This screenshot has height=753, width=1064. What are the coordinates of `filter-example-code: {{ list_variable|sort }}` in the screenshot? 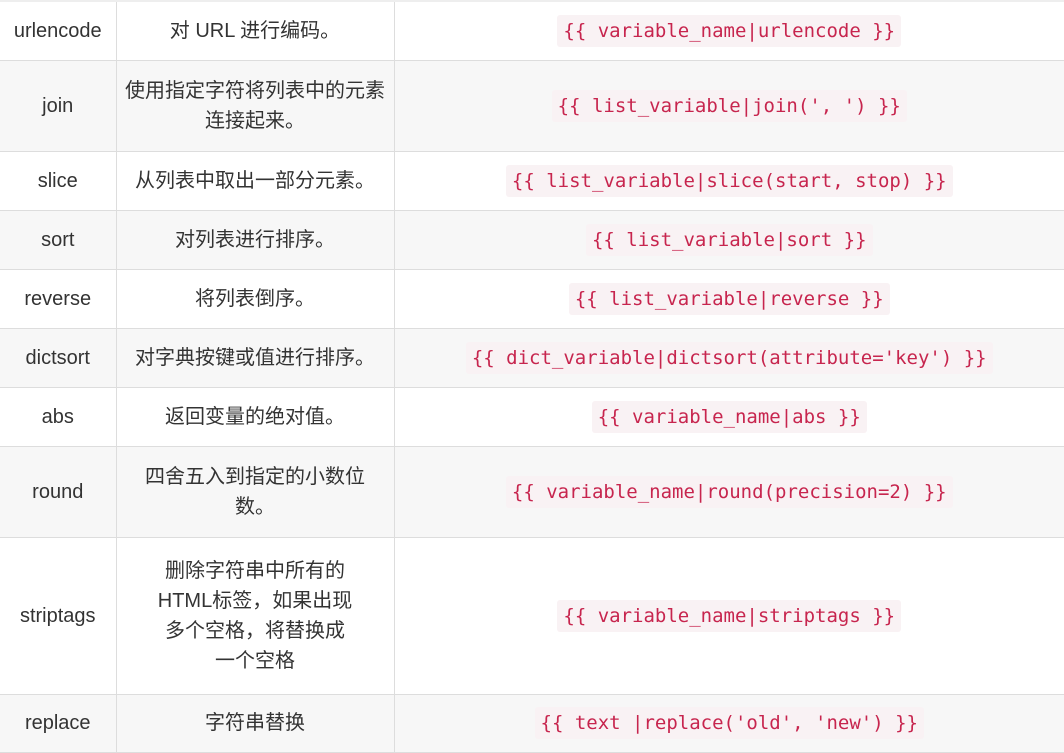 It's located at (729, 239).